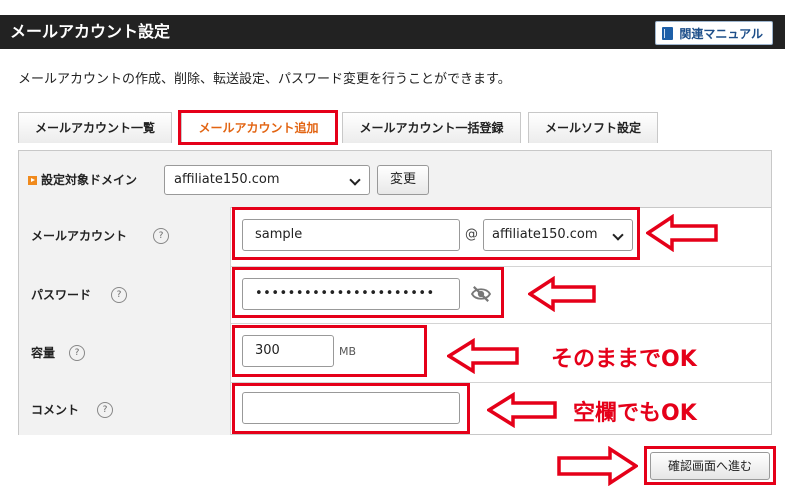  I want to click on highlight-comment, so click(351, 408).